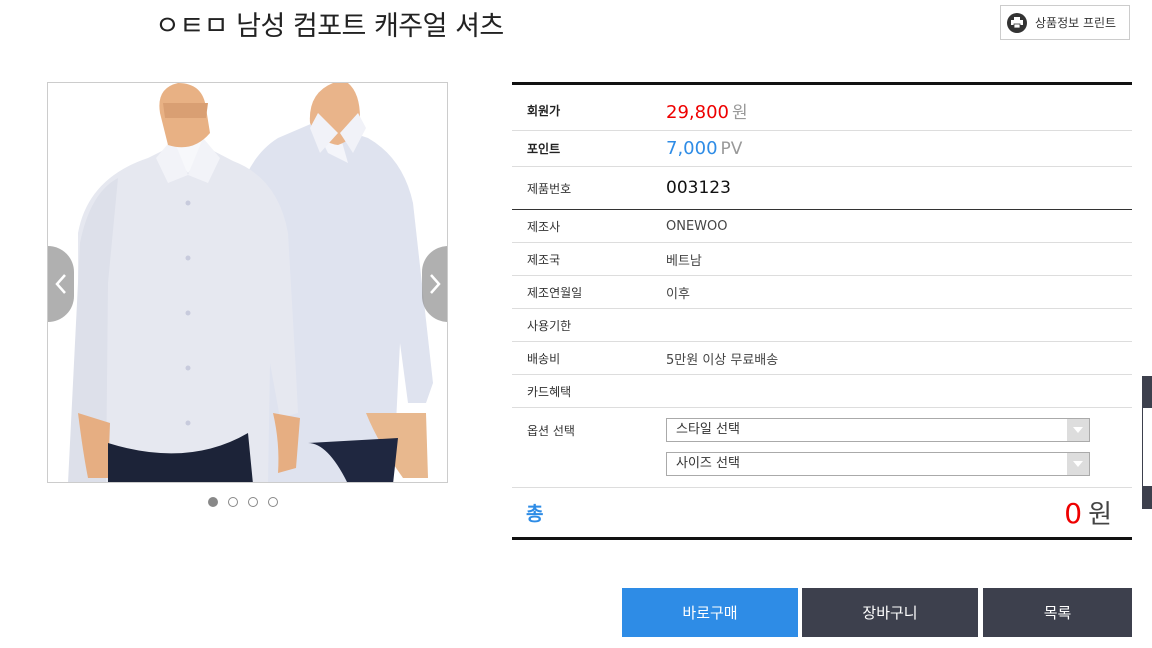 This screenshot has height=648, width=1152. Describe the element at coordinates (544, 149) in the screenshot. I see `points-label: 포인트` at that location.